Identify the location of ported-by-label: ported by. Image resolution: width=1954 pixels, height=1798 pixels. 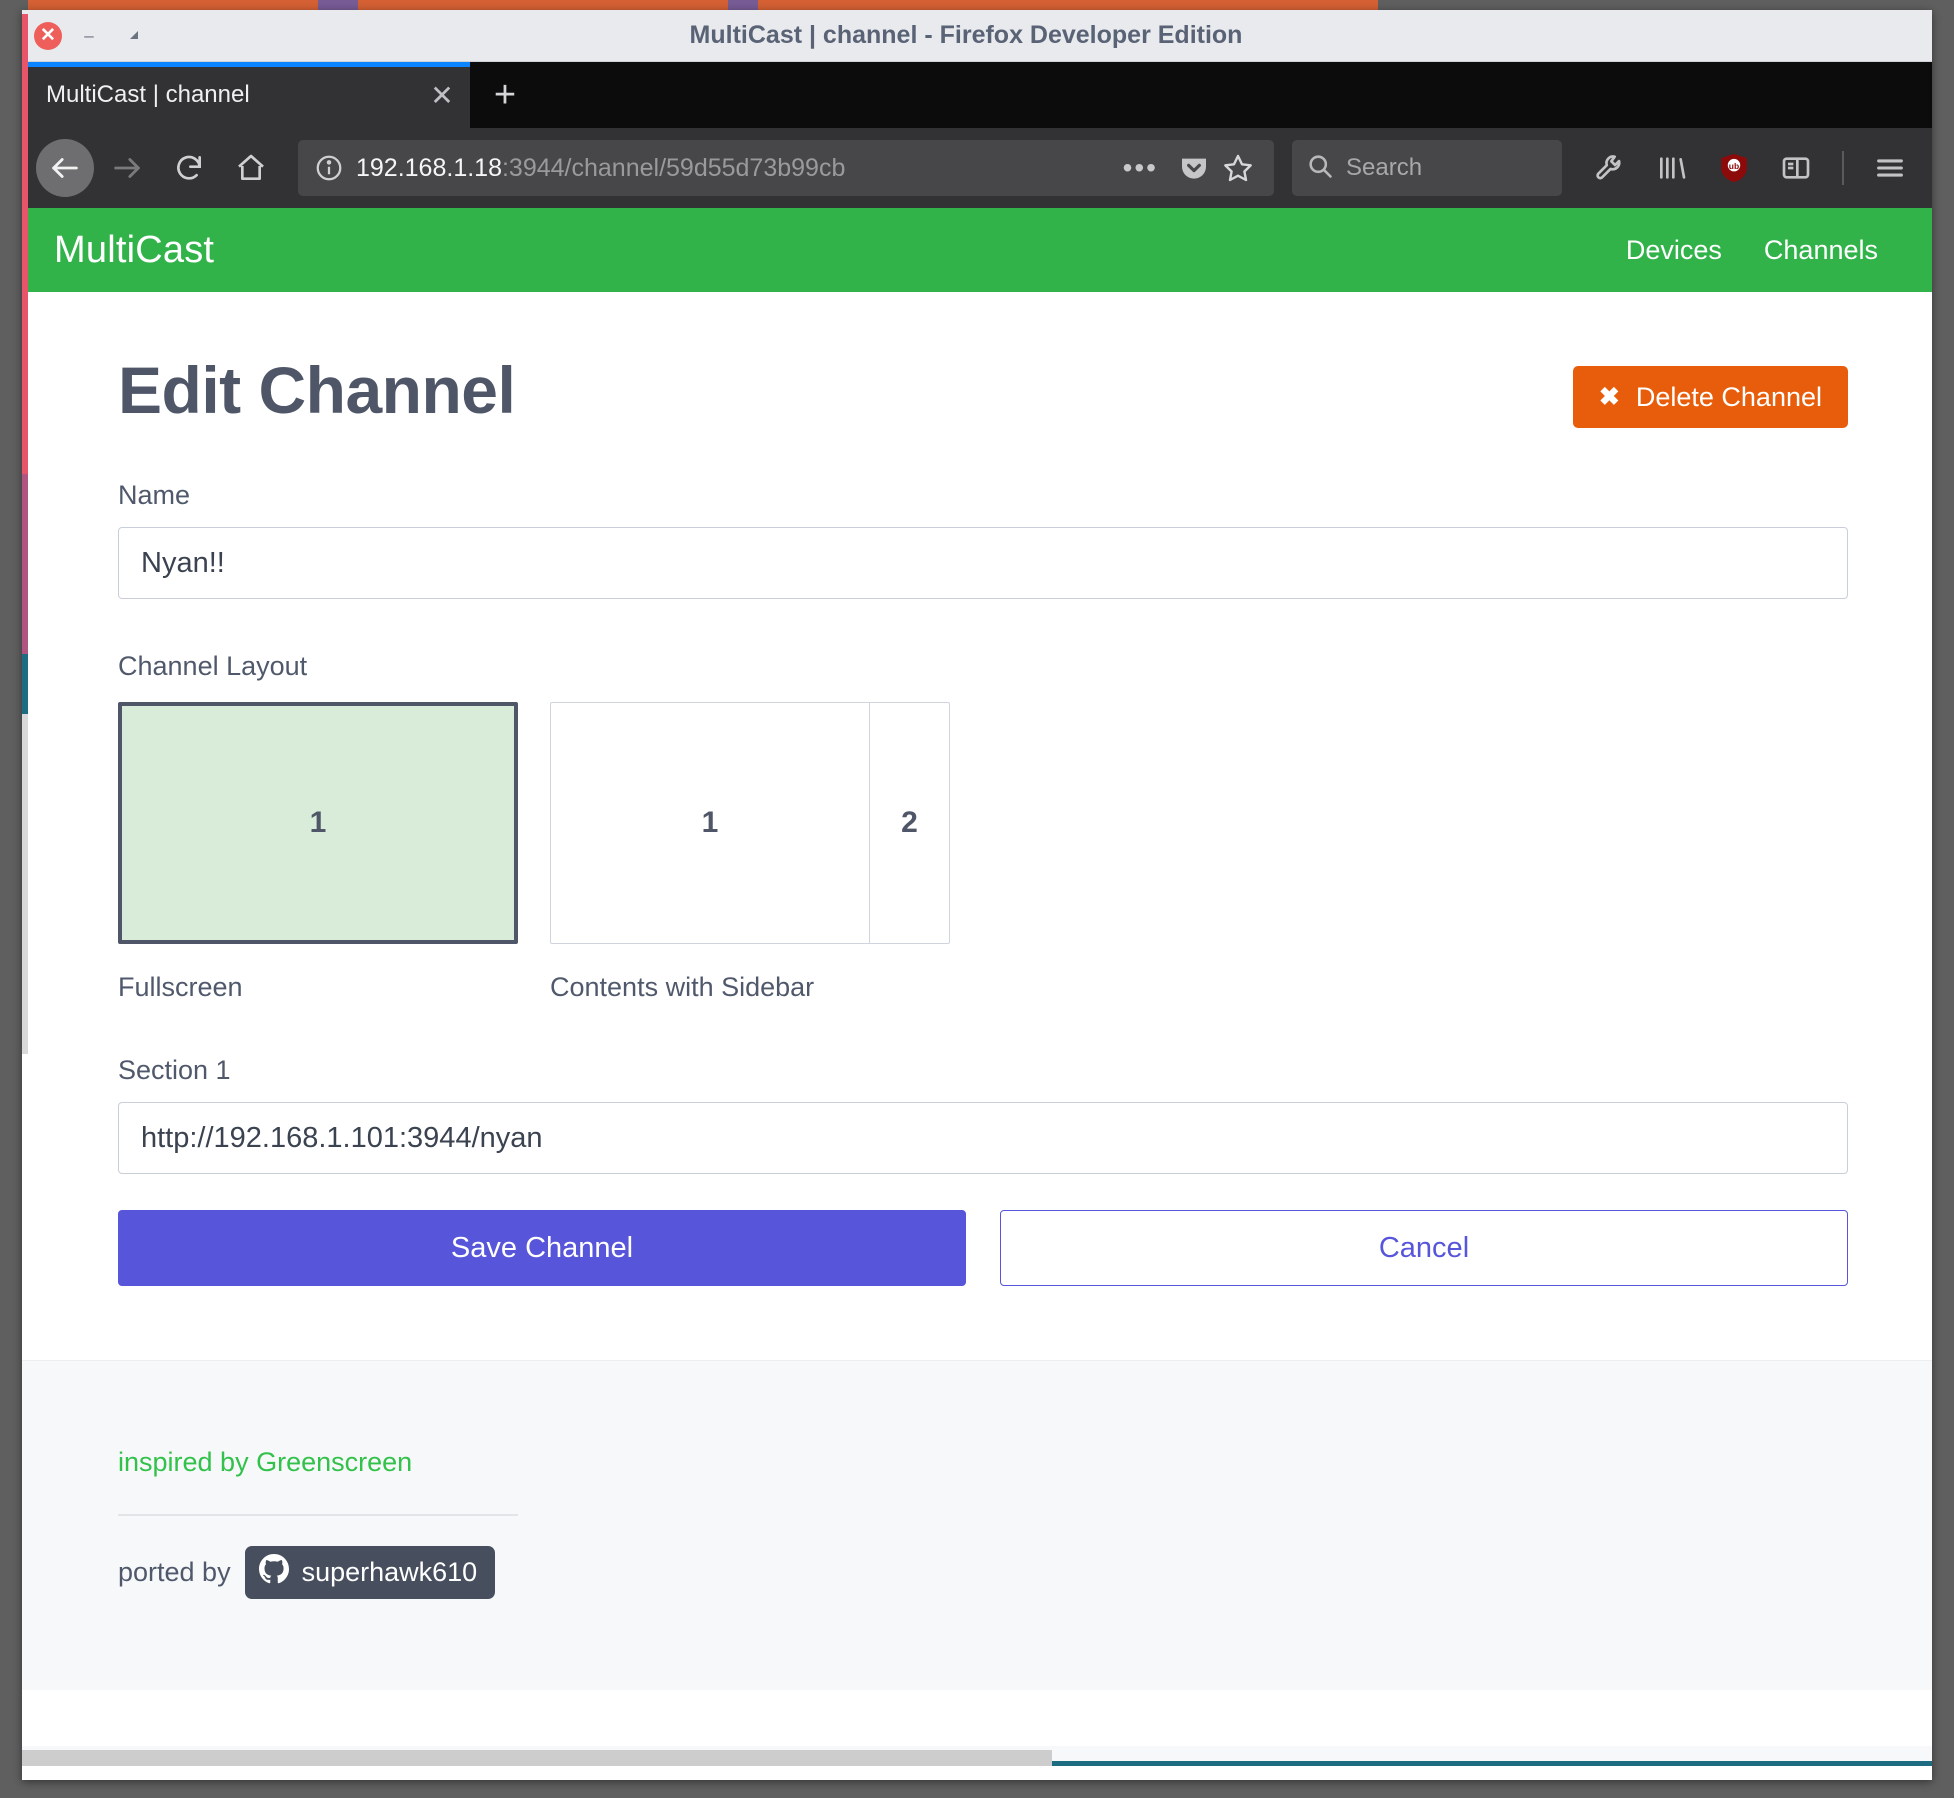
(174, 1572).